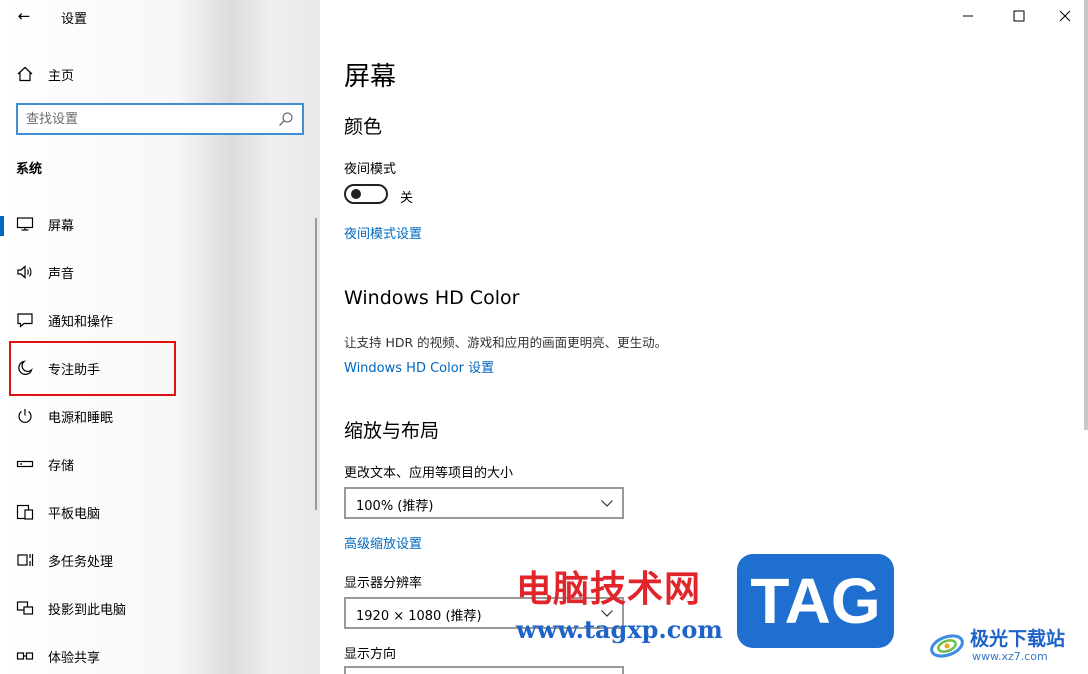  I want to click on sidebar-item-display: 屏幕, so click(150, 224).